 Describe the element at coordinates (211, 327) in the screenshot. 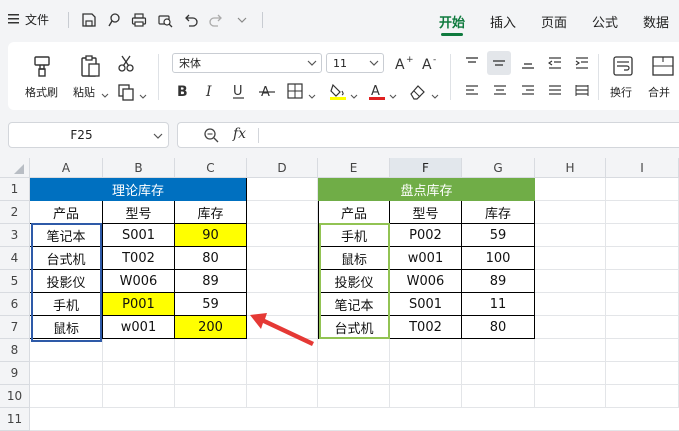

I see `table-cell: 200` at that location.